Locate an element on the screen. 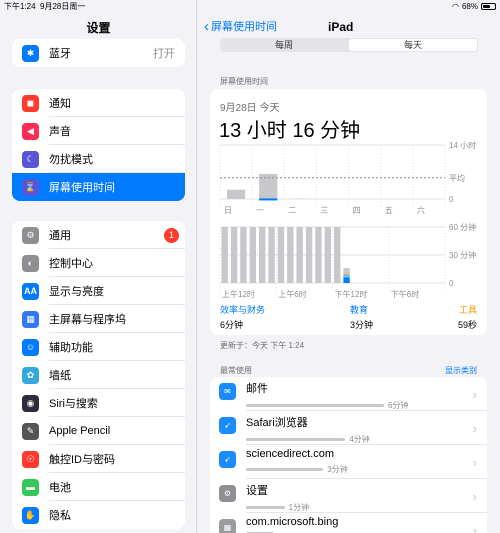 Image resolution: width=500 pixels, height=533 pixels. x-tick-label: 六 is located at coordinates (421, 210).